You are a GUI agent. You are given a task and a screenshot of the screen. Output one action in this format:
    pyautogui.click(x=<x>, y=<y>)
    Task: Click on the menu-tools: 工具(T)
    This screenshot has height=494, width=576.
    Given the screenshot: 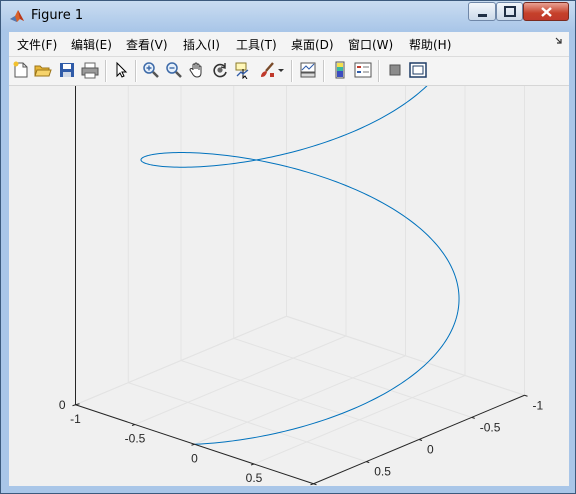 What is the action you would take?
    pyautogui.click(x=256, y=44)
    